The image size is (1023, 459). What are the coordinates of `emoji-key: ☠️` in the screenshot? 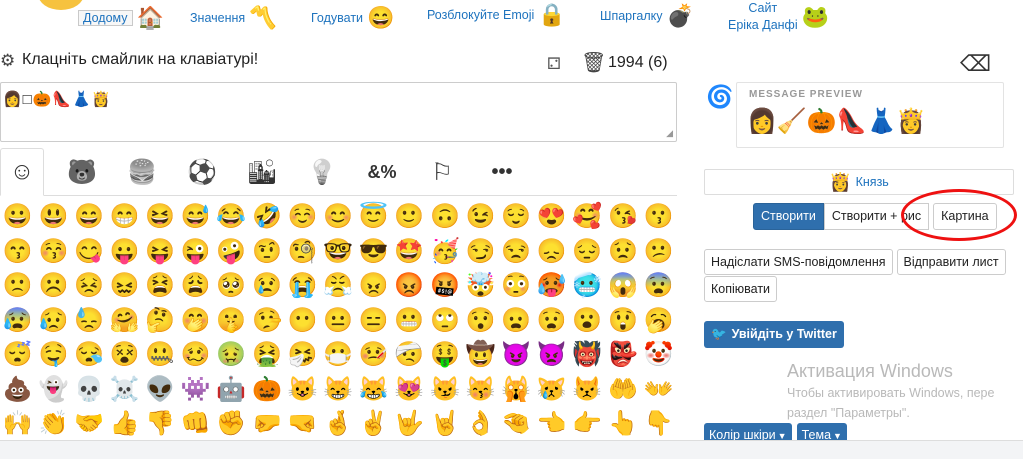 It's located at (125, 390).